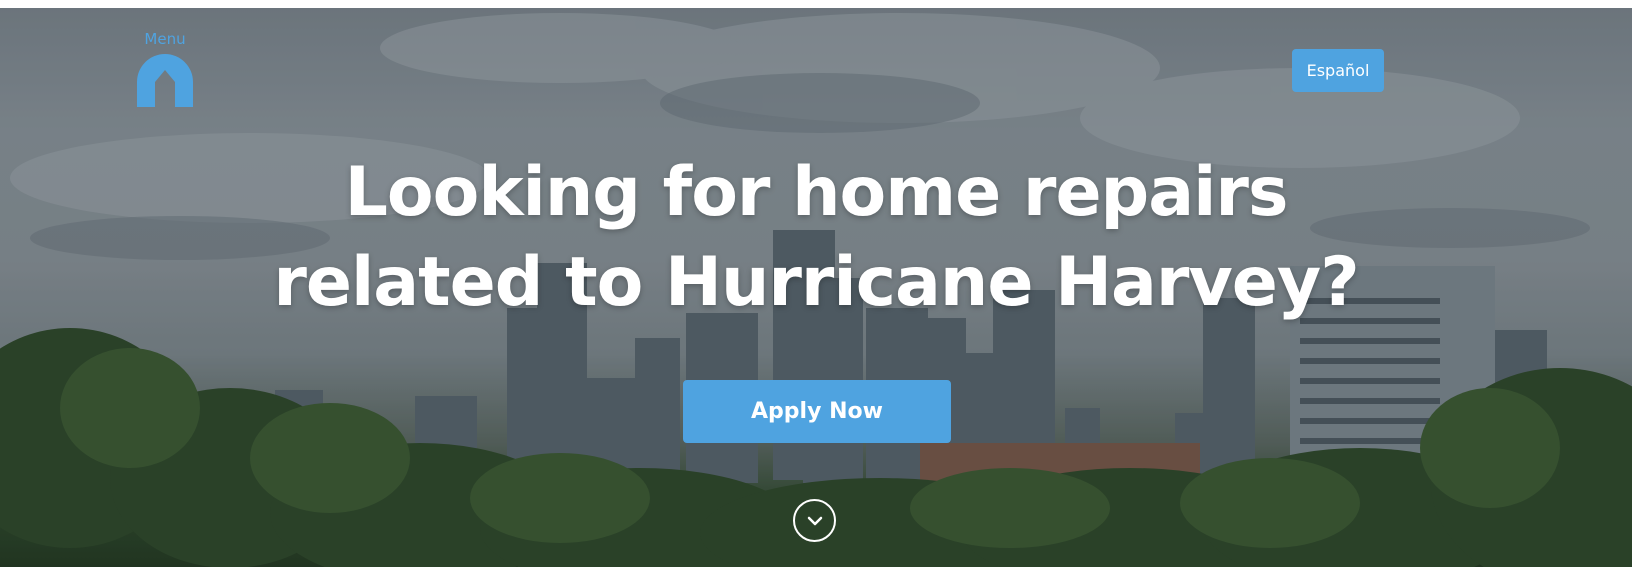 This screenshot has width=1632, height=567. What do you see at coordinates (816, 282) in the screenshot?
I see `hero-headline-line-2: related to Hurricane Harvey?` at bounding box center [816, 282].